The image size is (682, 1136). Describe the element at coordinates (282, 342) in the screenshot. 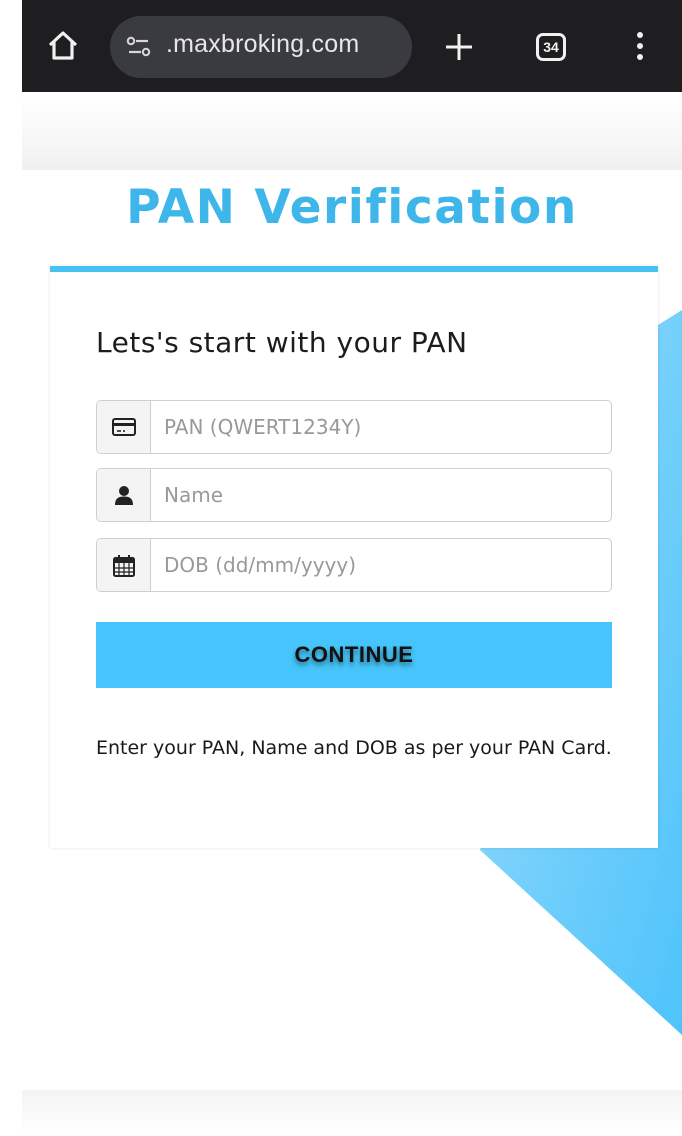

I see `card-heading: Lets's start with your PAN` at that location.